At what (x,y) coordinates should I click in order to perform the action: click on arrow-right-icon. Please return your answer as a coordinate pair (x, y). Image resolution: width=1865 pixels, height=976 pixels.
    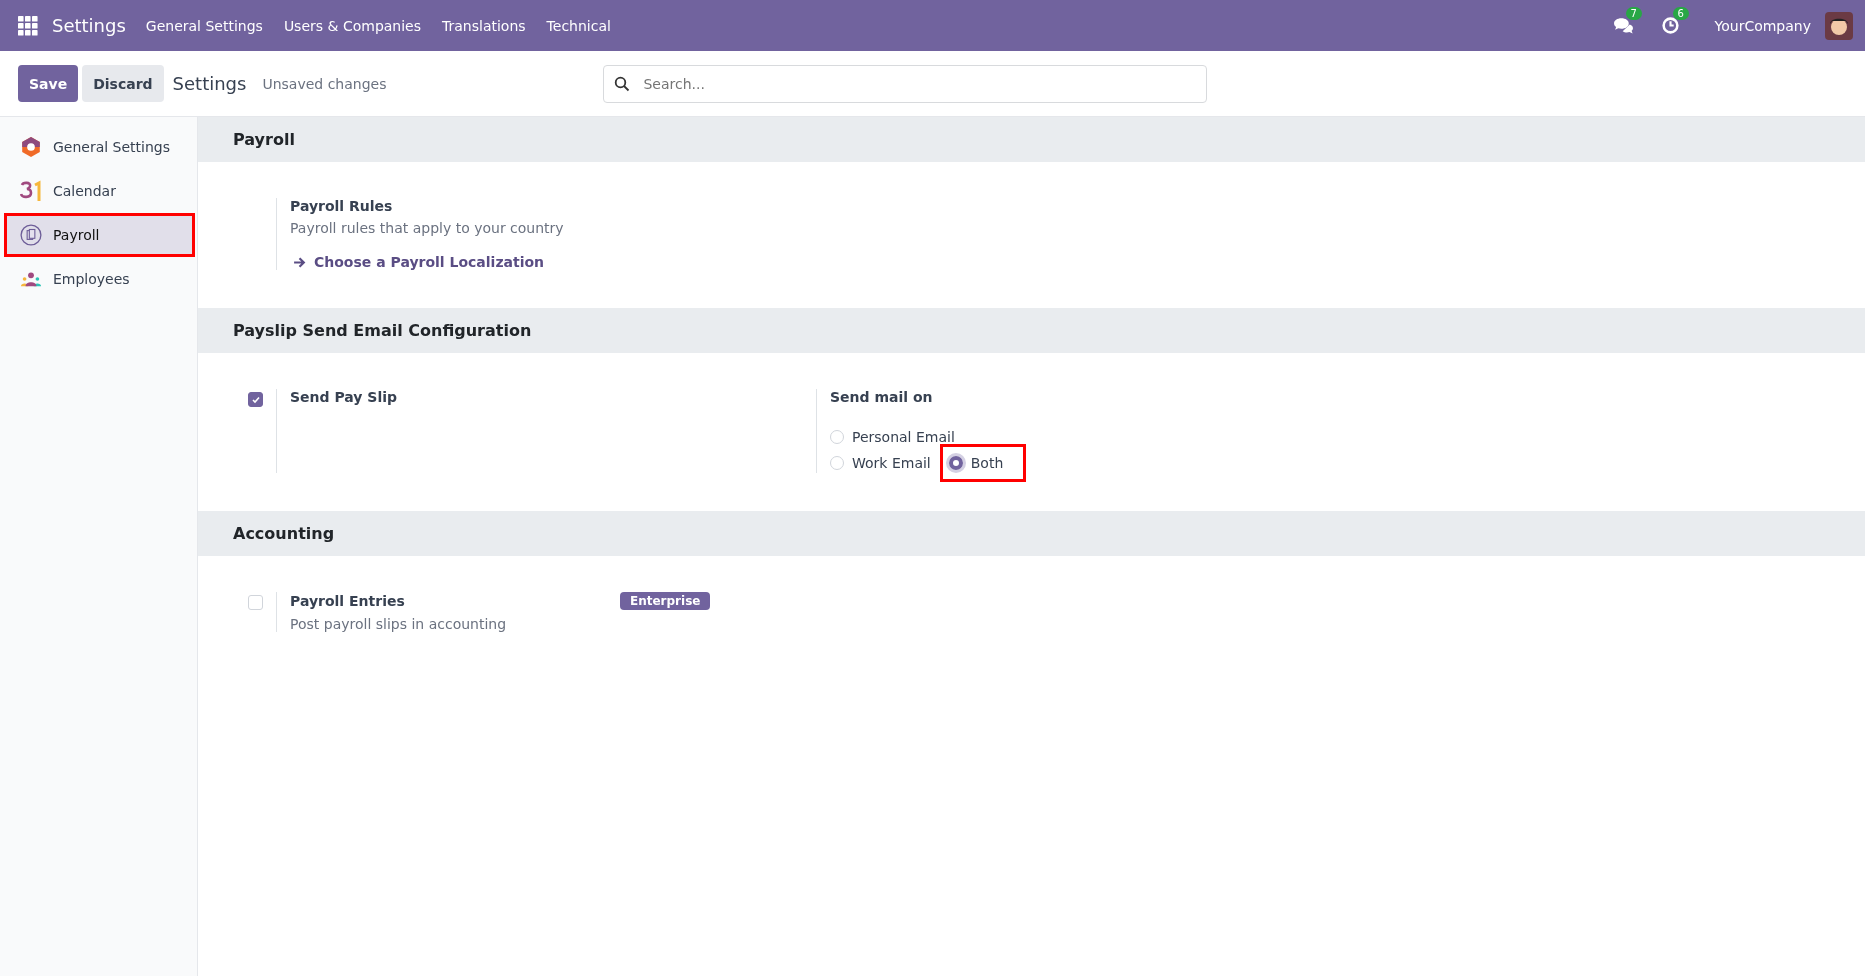
    Looking at the image, I should click on (299, 262).